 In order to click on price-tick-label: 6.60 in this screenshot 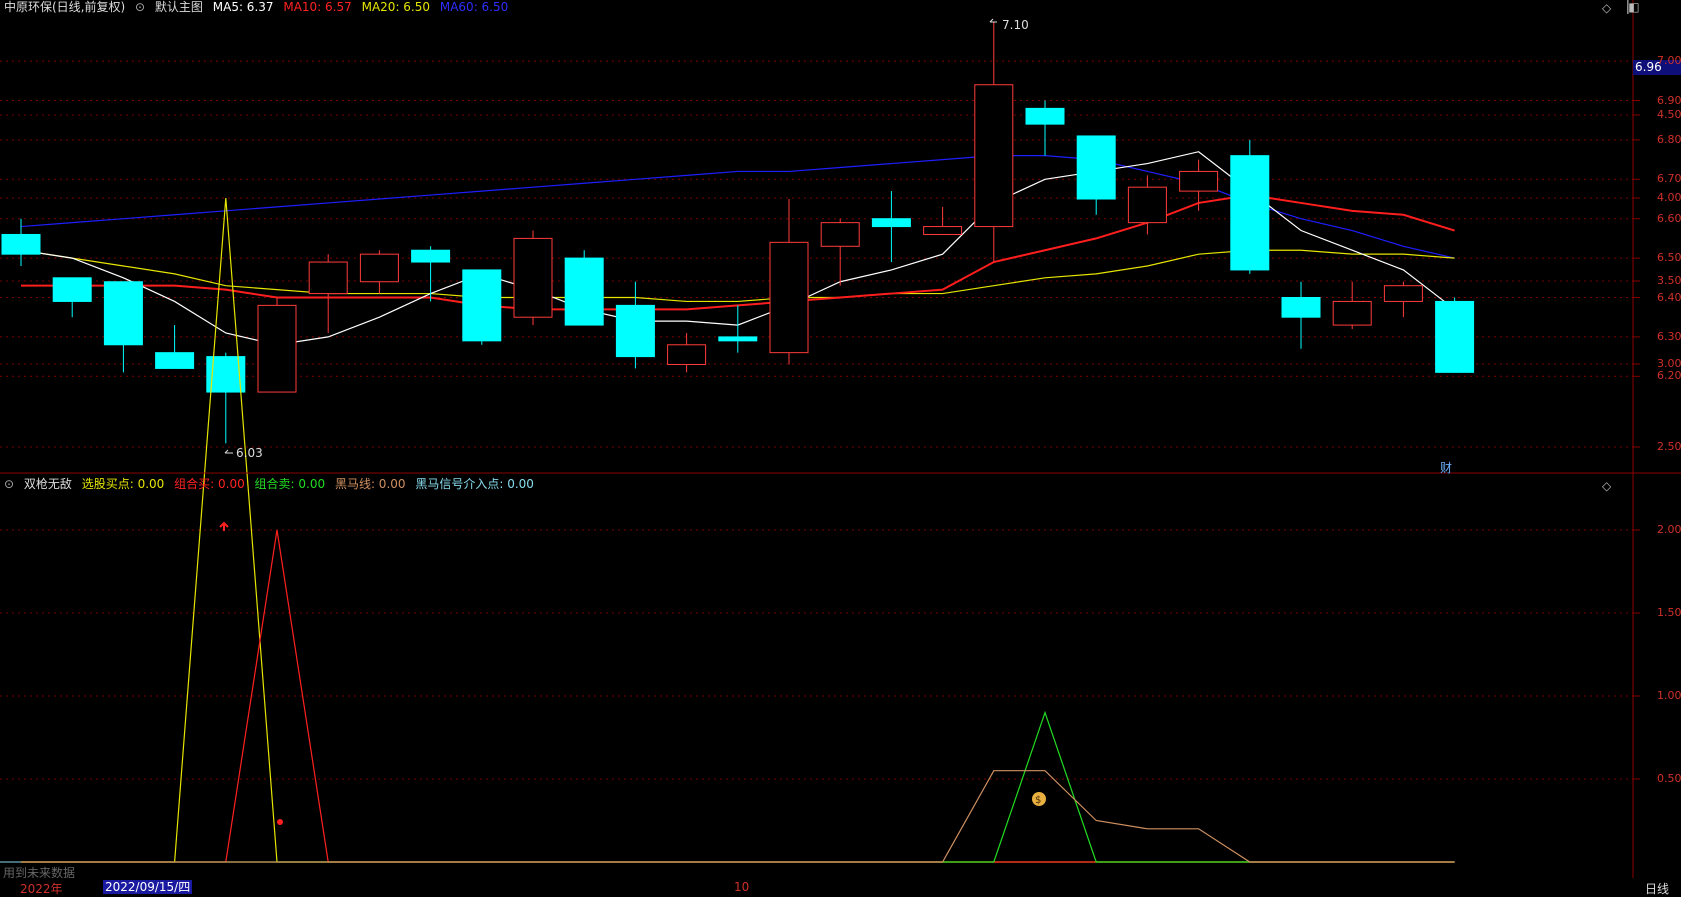, I will do `click(1669, 218)`.